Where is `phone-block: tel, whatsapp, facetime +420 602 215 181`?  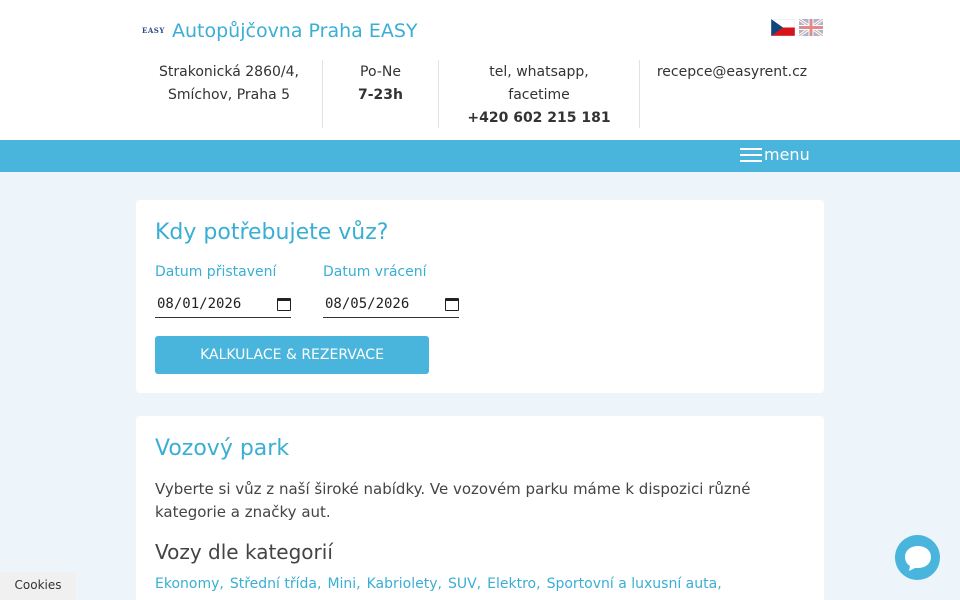
phone-block: tel, whatsapp, facetime +420 602 215 181 is located at coordinates (538, 94).